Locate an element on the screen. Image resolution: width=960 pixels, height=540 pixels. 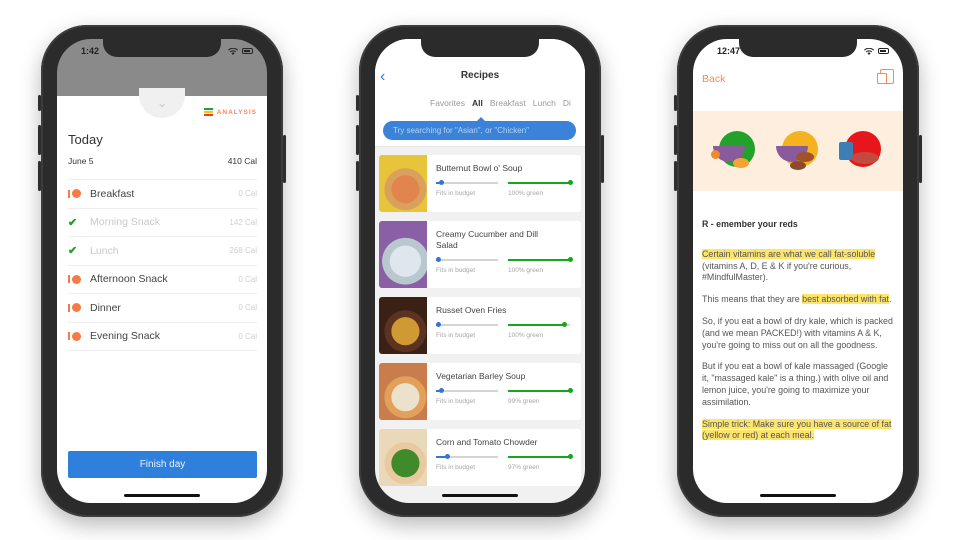
meal-row-dinner: Dinner 0 Cal is located at coordinates (162, 308).